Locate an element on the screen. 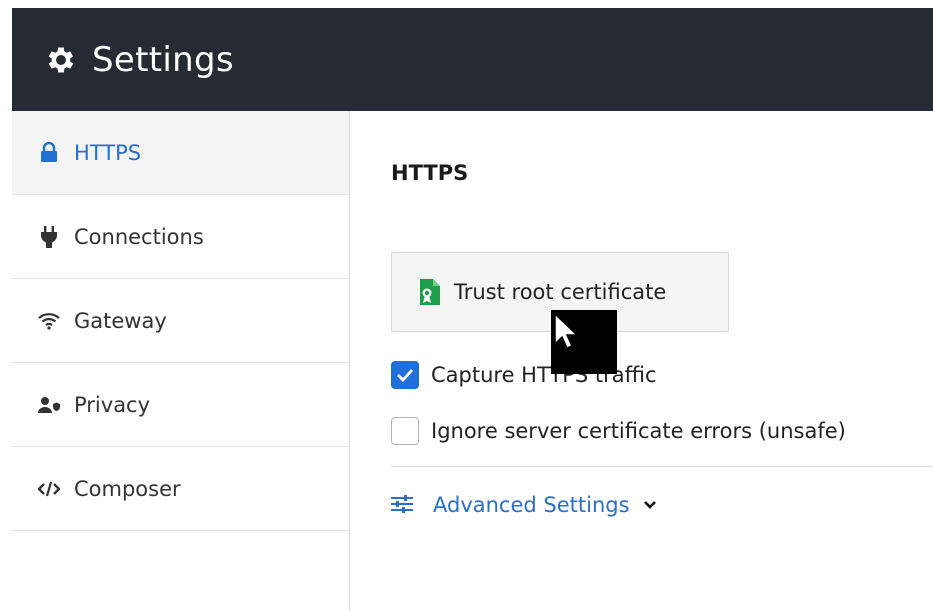  lock-icon is located at coordinates (49, 152).